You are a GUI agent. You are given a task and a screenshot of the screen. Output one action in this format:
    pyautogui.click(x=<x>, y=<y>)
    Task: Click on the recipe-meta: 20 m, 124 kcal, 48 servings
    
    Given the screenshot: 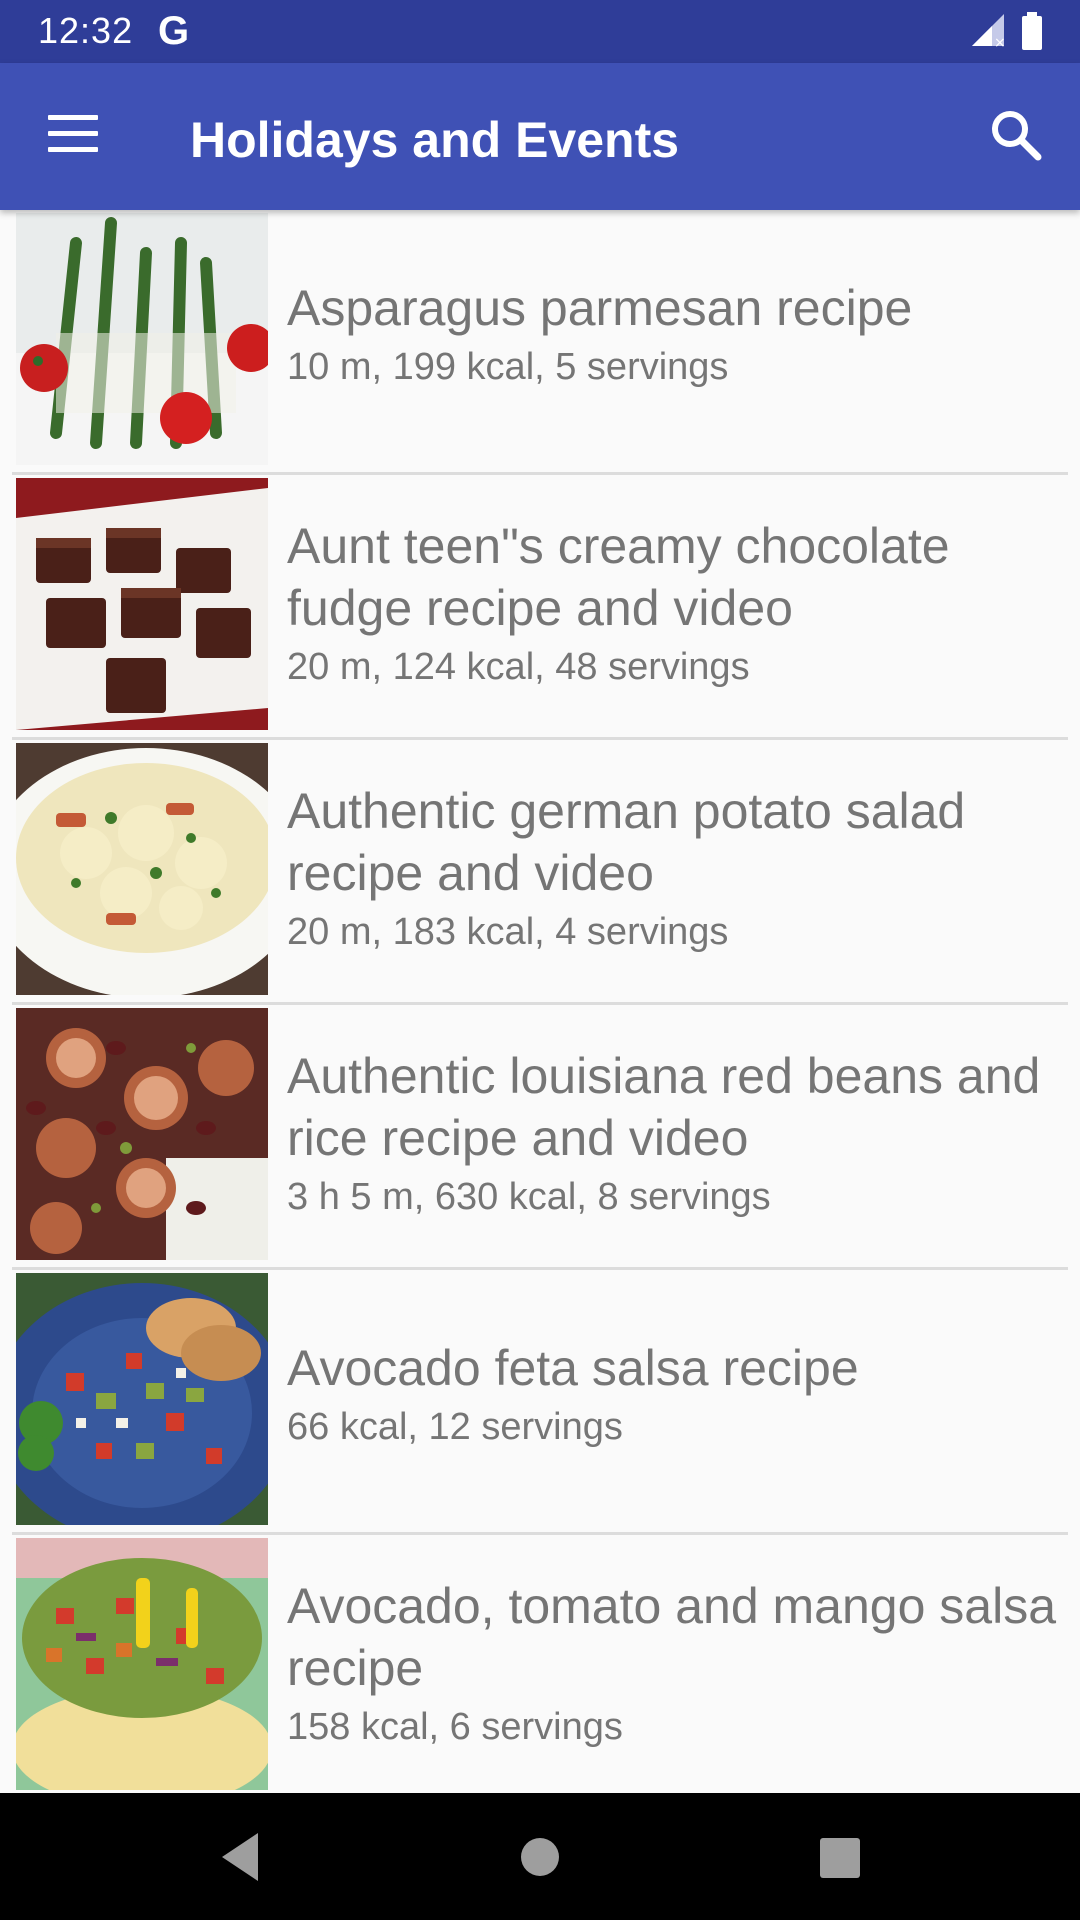 What is the action you would take?
    pyautogui.click(x=518, y=667)
    